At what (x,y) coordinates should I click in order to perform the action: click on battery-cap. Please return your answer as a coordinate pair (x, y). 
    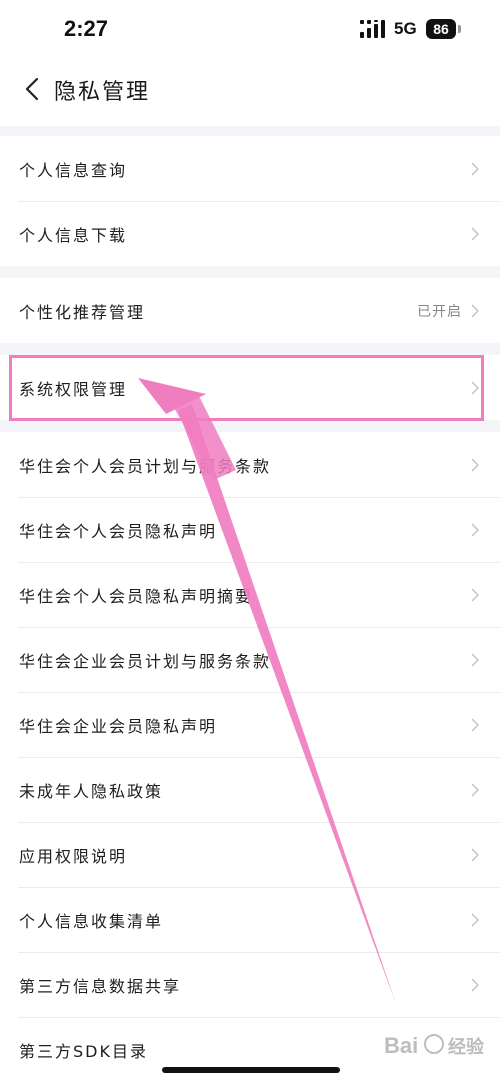
    Looking at the image, I should click on (459, 29).